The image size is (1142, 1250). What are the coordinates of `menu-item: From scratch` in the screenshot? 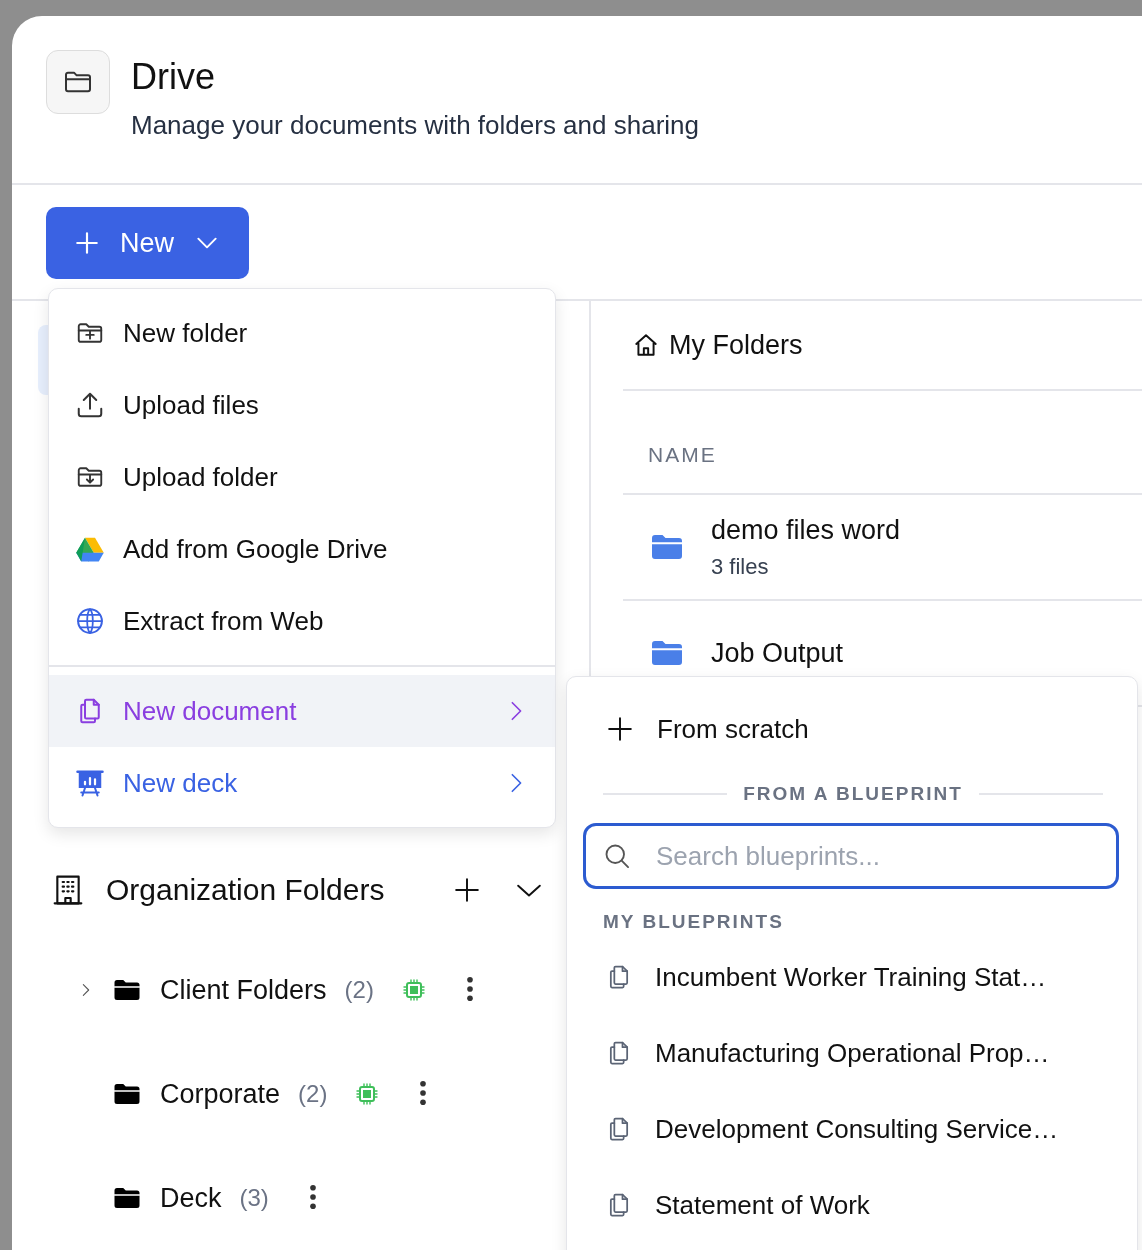 It's located at (851, 729).